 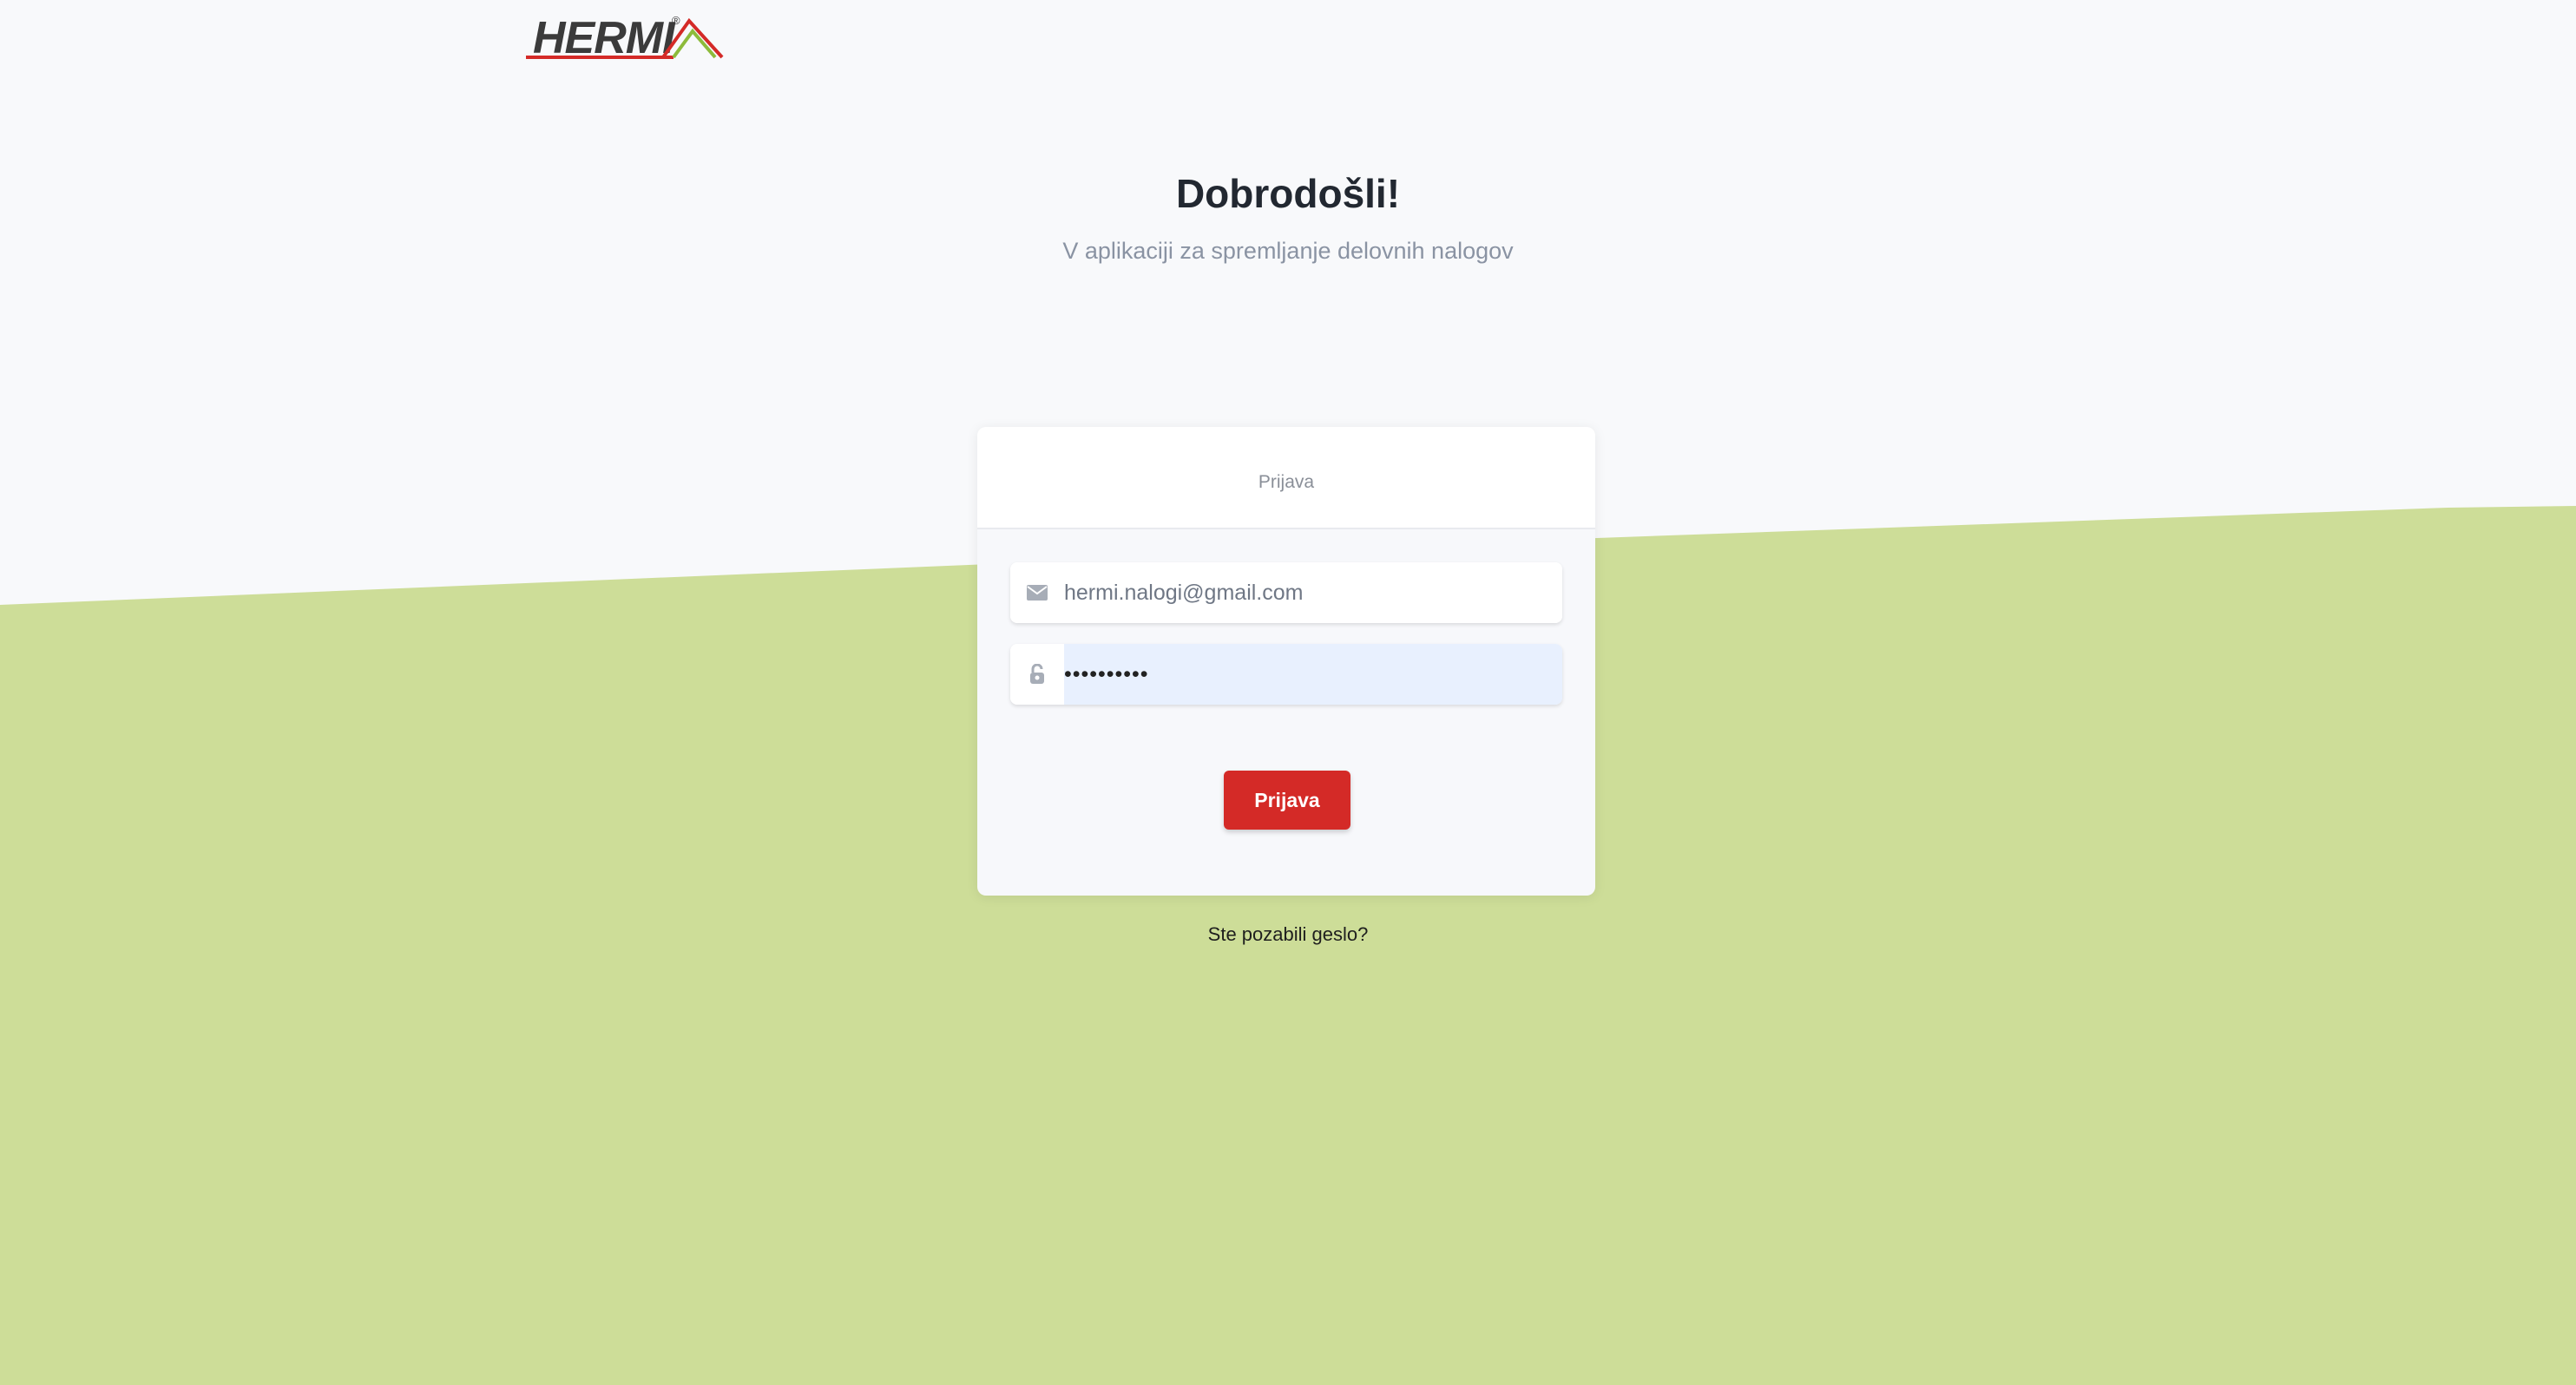 I want to click on password-input, so click(x=1313, y=674).